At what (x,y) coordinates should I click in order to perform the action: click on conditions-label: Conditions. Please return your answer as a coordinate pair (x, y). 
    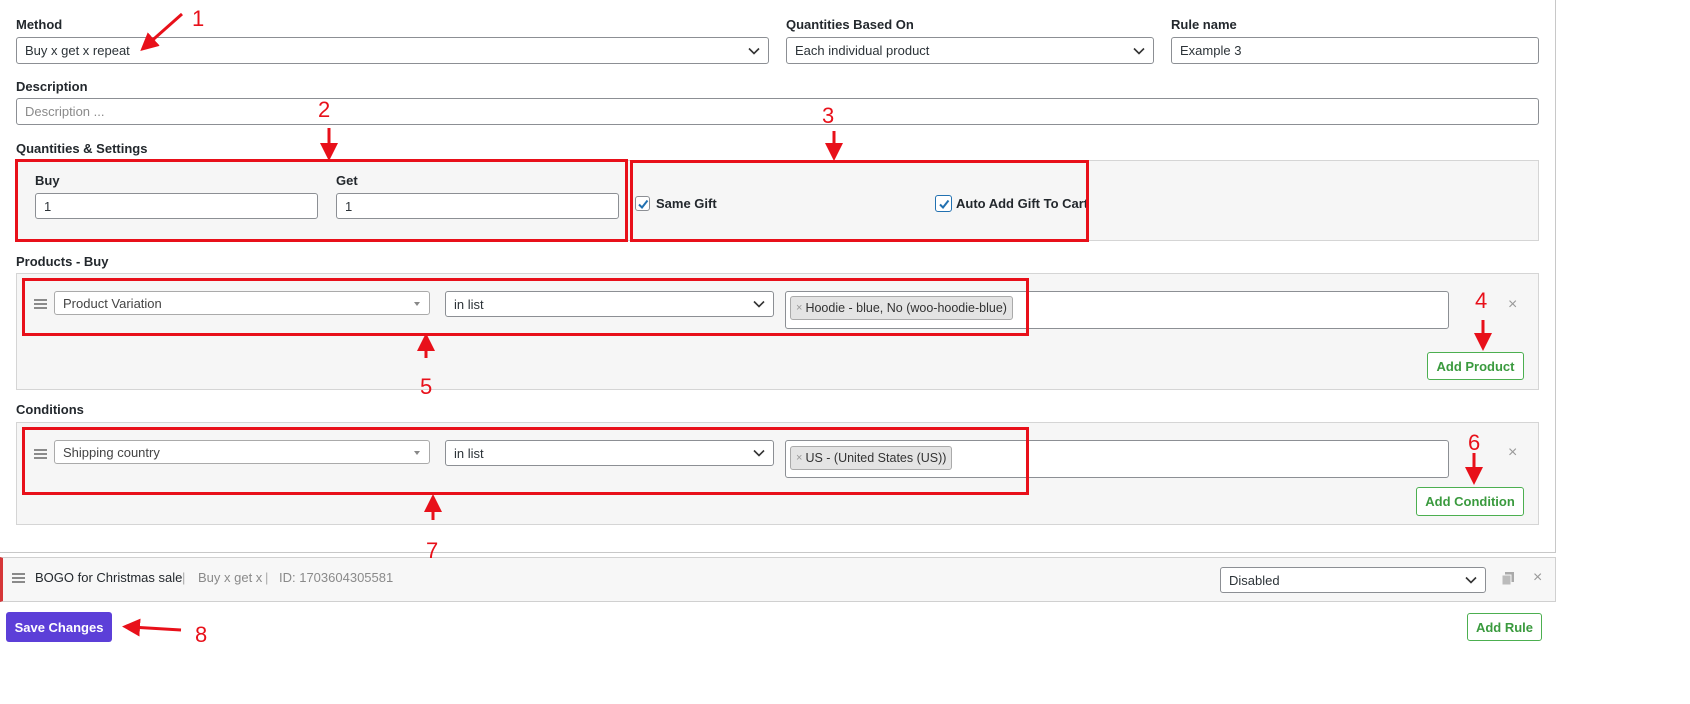
    Looking at the image, I should click on (50, 409).